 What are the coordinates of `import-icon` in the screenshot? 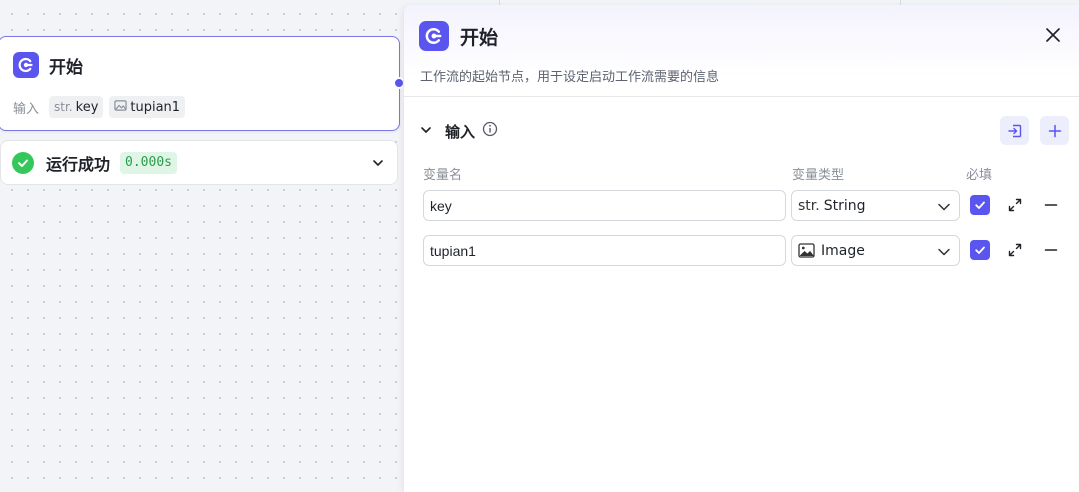 It's located at (1014, 130).